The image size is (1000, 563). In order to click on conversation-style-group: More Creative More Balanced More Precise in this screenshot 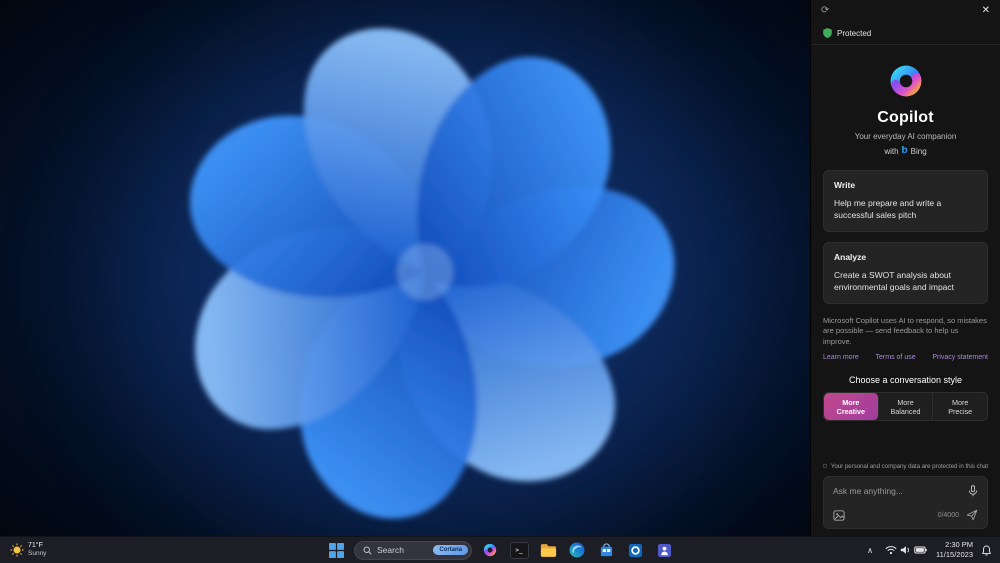, I will do `click(905, 407)`.